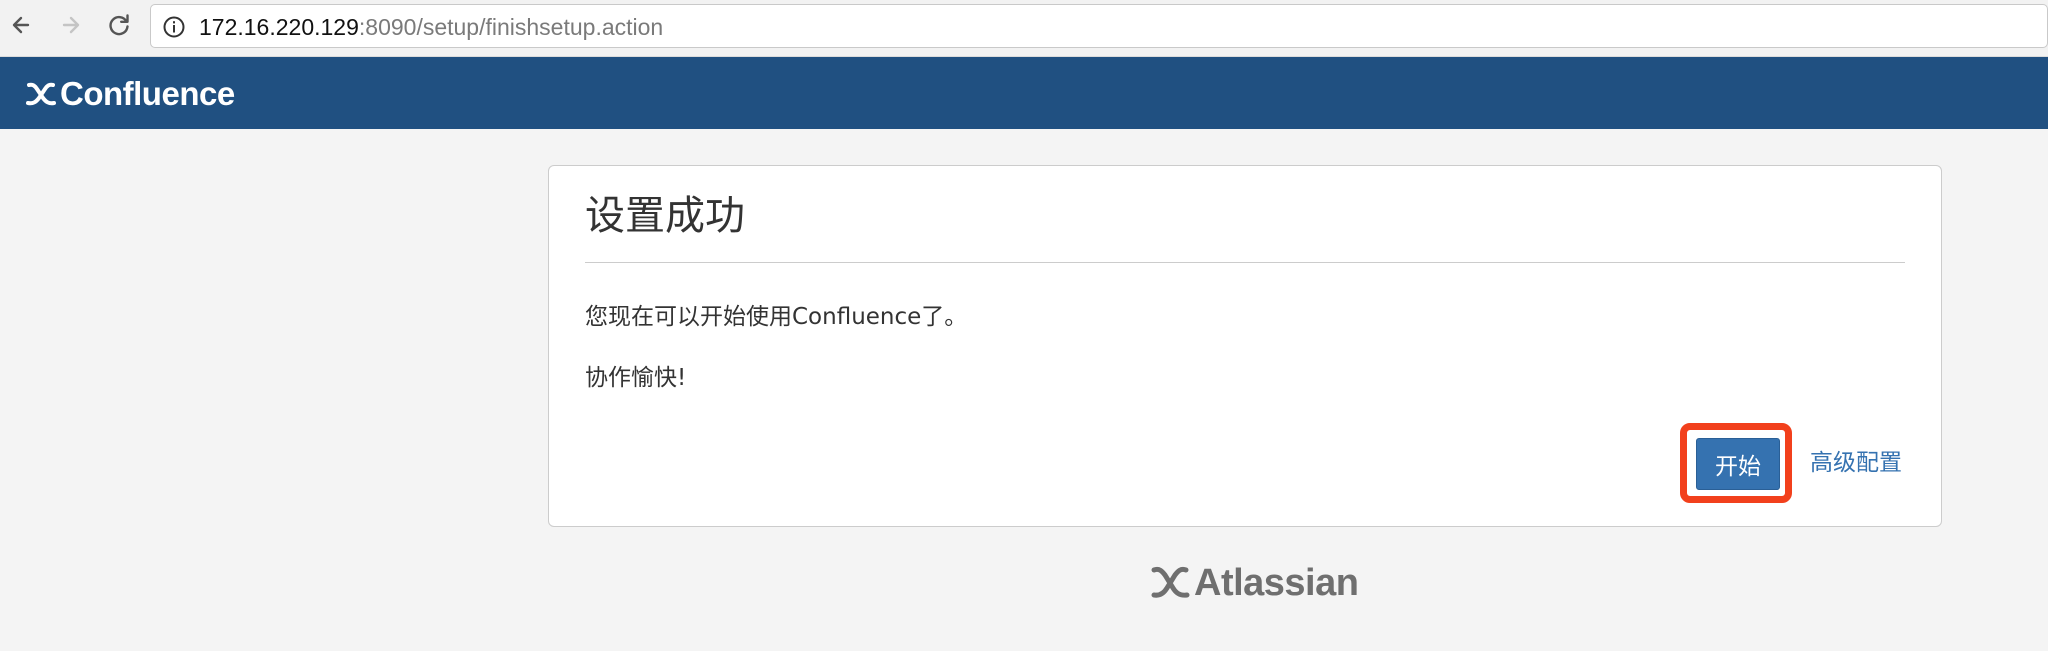  What do you see at coordinates (665, 216) in the screenshot?
I see `page-title: 设置成功` at bounding box center [665, 216].